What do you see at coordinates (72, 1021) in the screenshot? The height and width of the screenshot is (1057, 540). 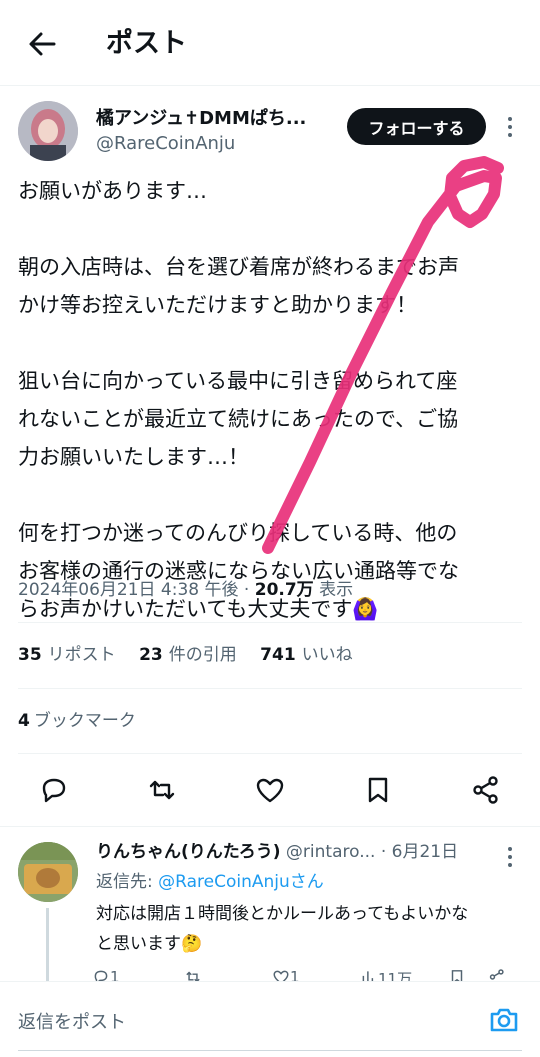 I see `reply-input: 返信をポスト` at bounding box center [72, 1021].